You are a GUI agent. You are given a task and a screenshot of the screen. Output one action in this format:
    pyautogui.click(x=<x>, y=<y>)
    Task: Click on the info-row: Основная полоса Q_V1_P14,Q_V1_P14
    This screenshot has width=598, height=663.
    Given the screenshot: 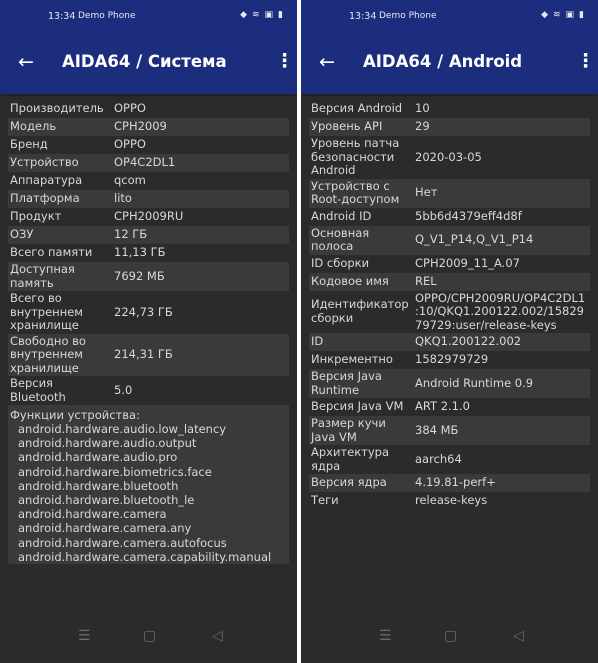 What is the action you would take?
    pyautogui.click(x=449, y=240)
    